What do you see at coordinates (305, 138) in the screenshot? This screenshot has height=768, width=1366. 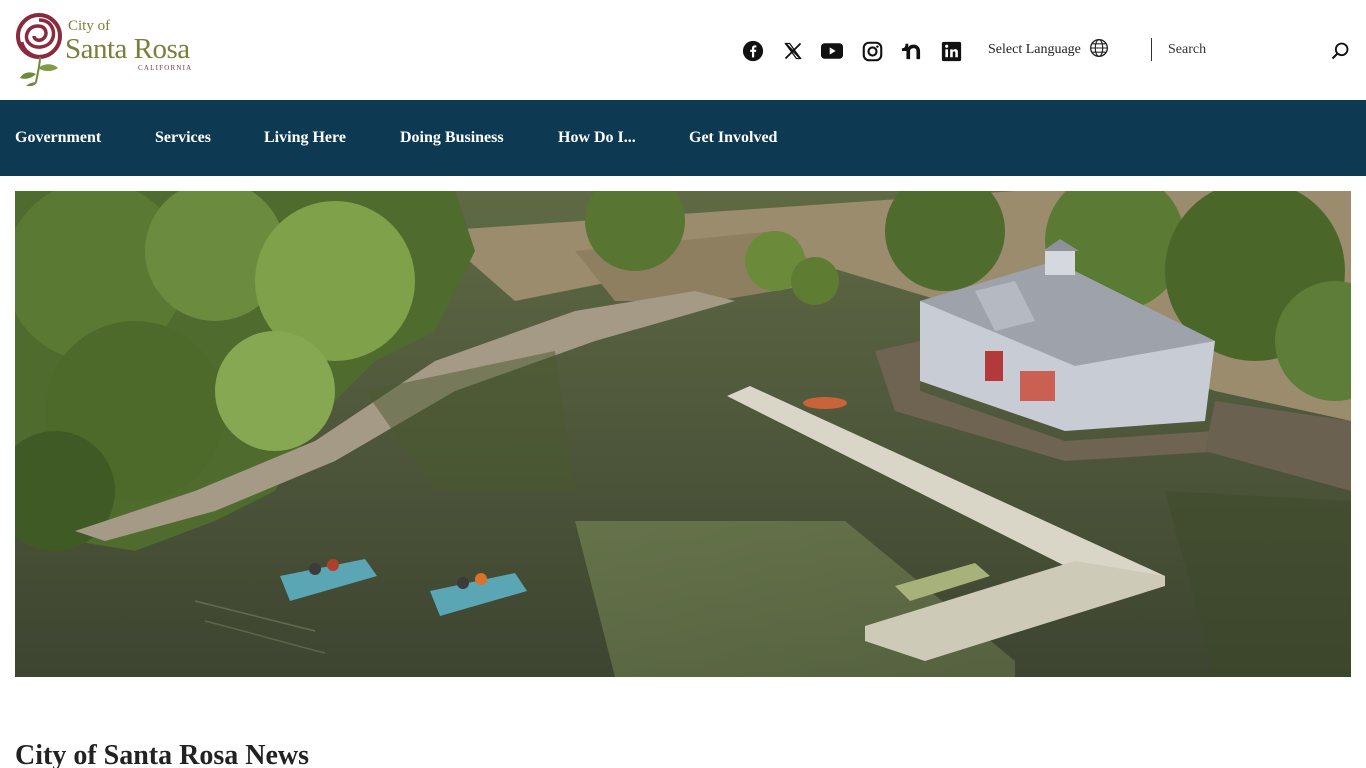 I see `nav-item-living-here: Living Here` at bounding box center [305, 138].